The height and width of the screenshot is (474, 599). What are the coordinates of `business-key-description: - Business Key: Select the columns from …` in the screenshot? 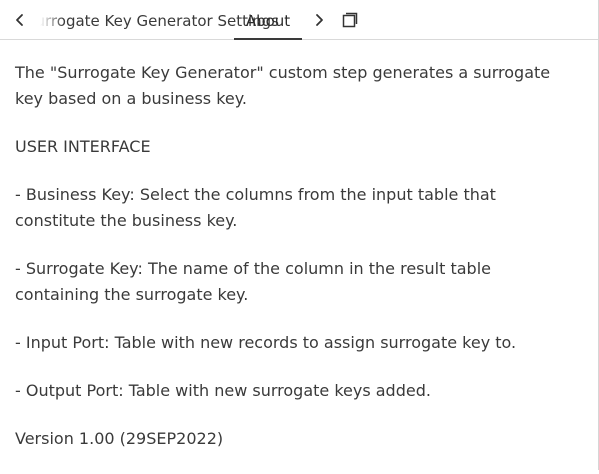 It's located at (255, 207).